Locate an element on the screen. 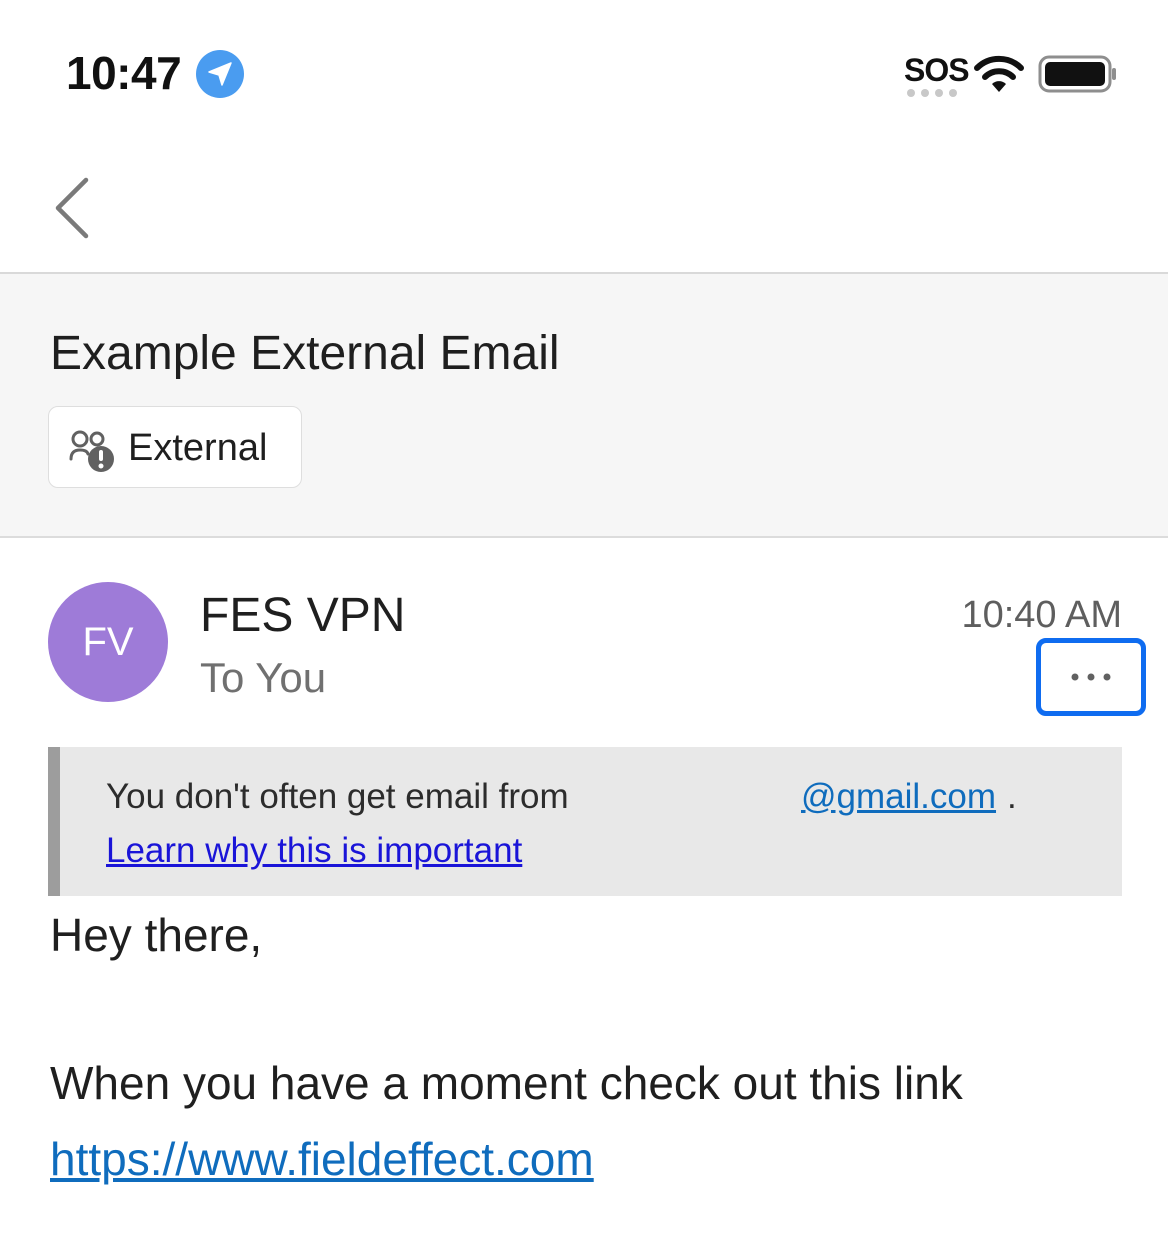 The image size is (1168, 1257). learn-why-link: Learn why this is important is located at coordinates (314, 851).